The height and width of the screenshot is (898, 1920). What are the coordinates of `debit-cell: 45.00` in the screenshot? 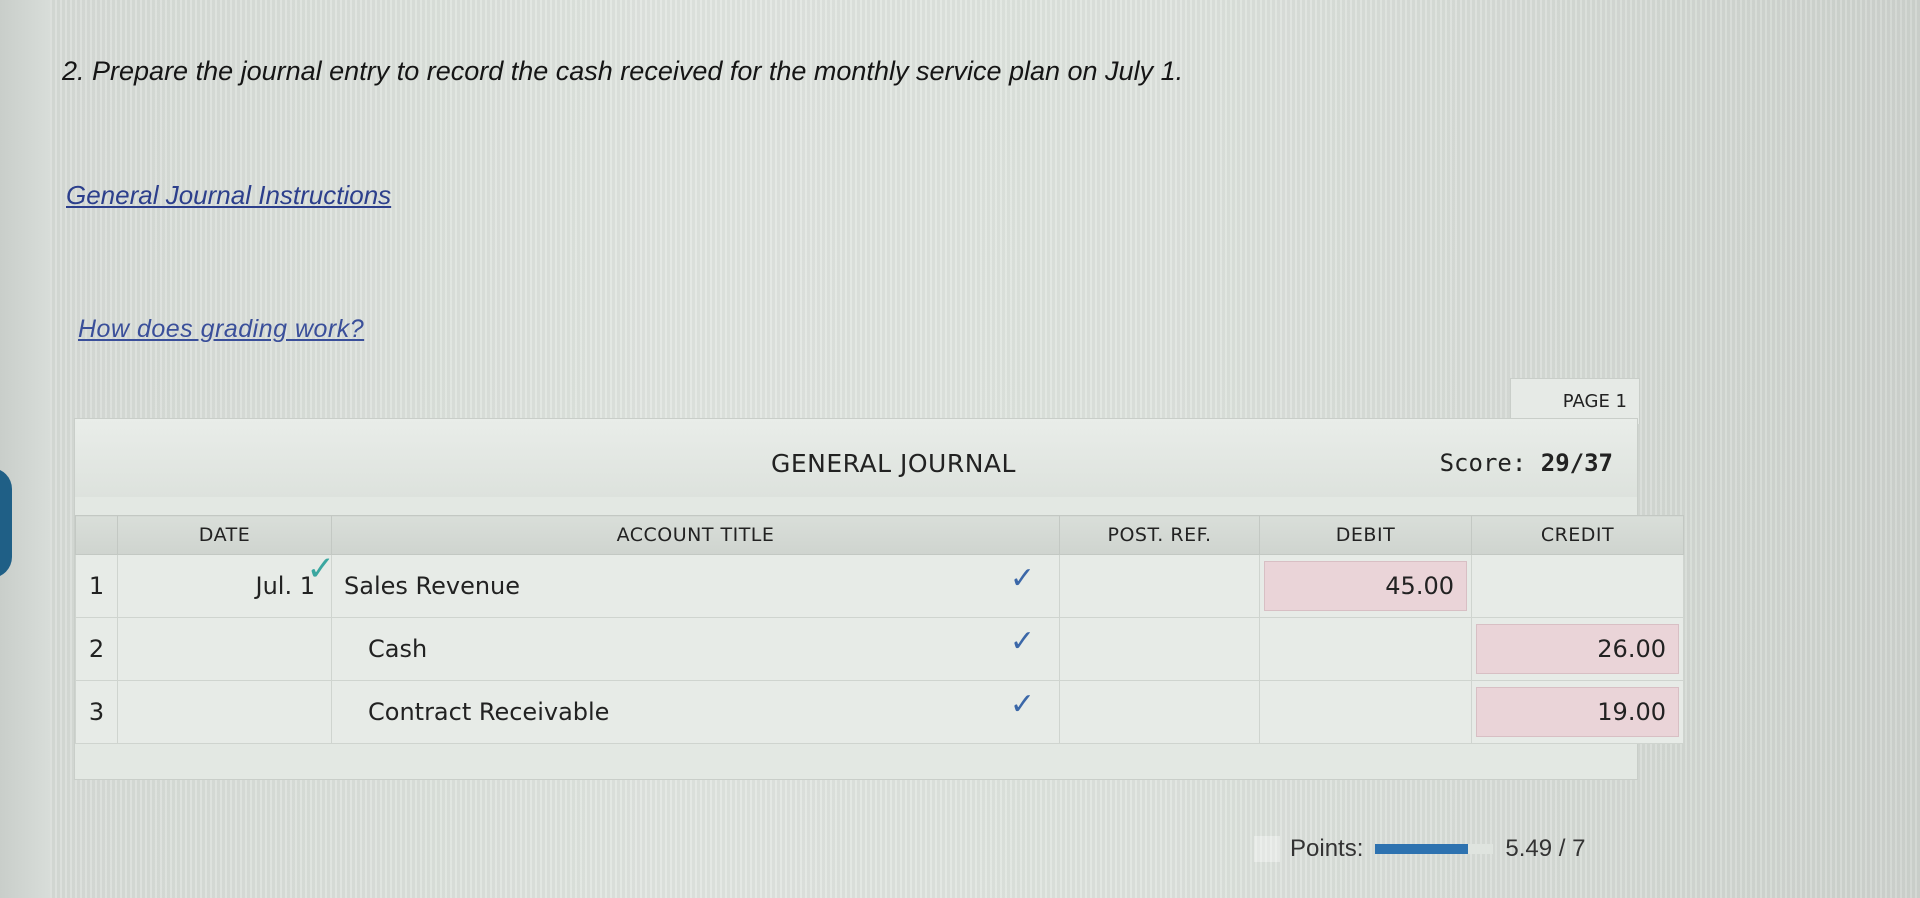 It's located at (1365, 586).